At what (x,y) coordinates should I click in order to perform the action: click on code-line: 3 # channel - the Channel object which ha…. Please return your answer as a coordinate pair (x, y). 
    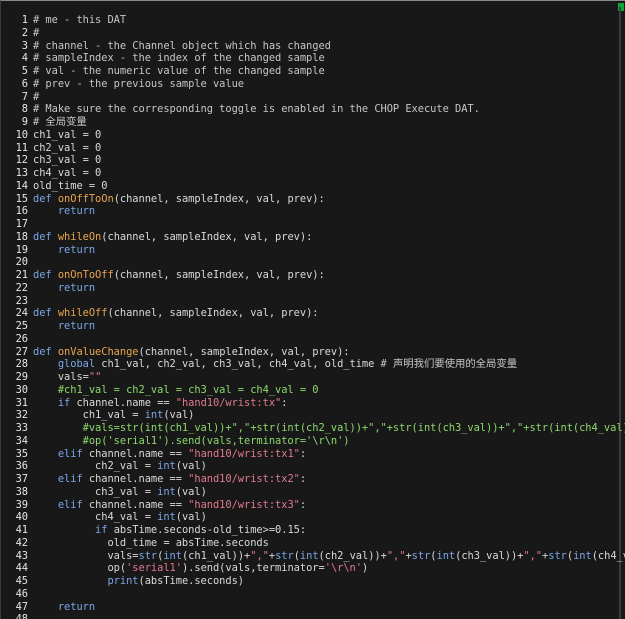
    Looking at the image, I should click on (313, 46).